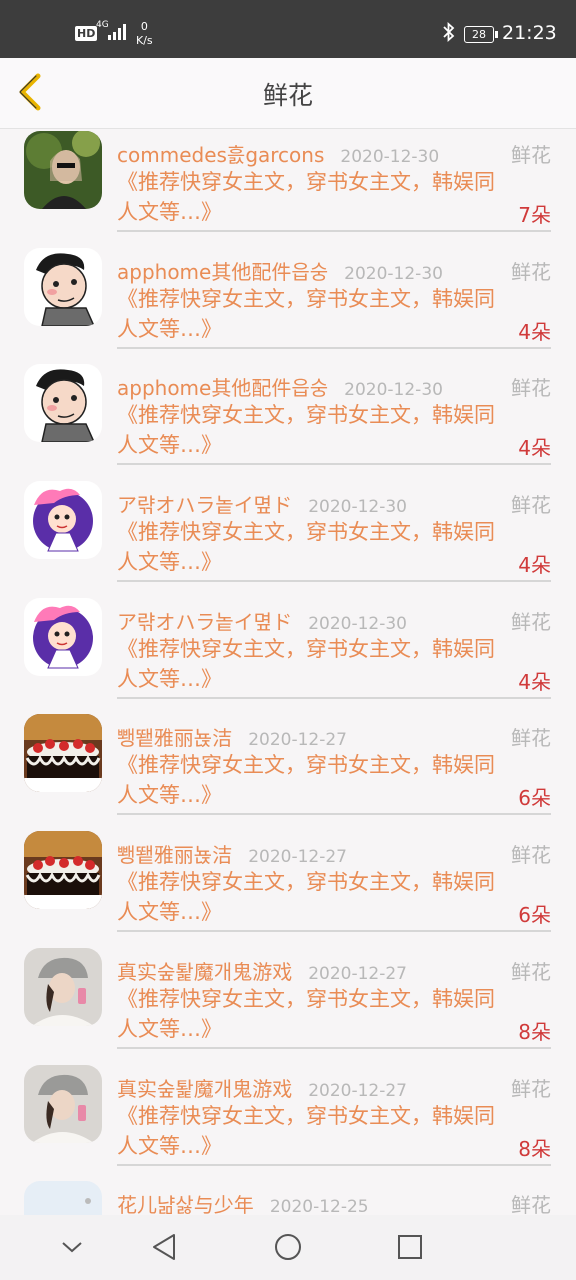  Describe the element at coordinates (165, 1247) in the screenshot. I see `back-triangle-icon` at that location.